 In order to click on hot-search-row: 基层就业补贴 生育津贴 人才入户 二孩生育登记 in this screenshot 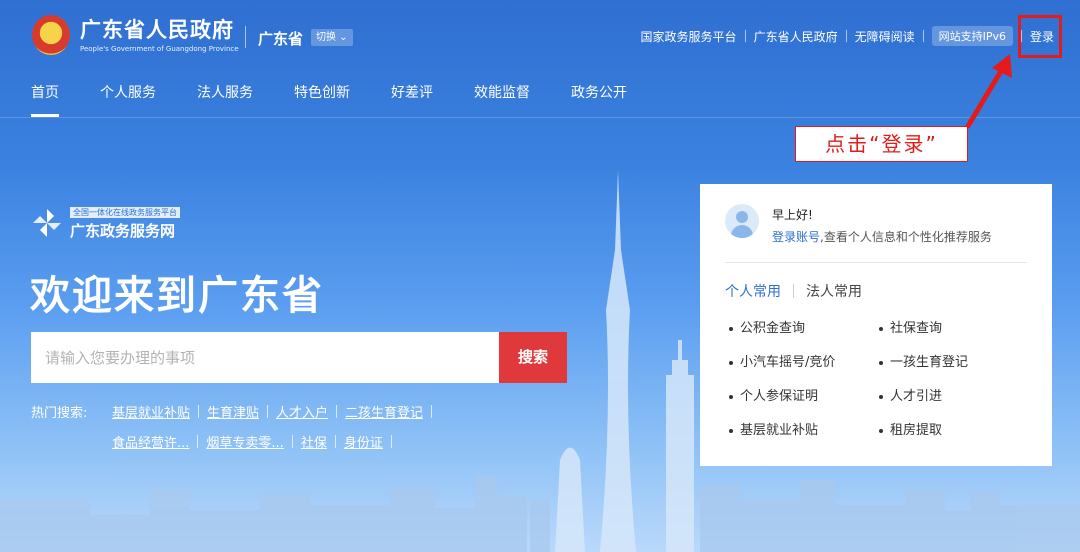, I will do `click(270, 411)`.